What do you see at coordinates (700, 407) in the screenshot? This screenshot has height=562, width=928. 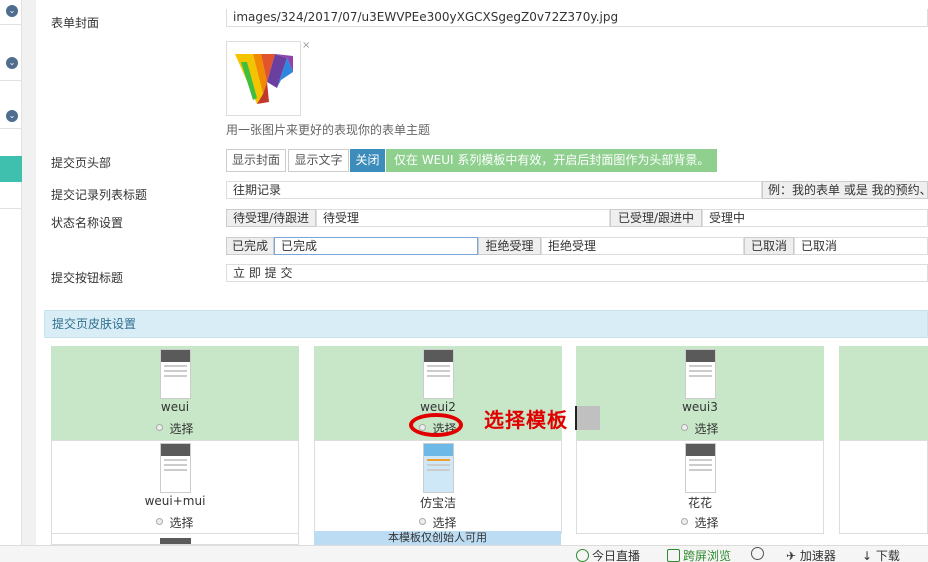 I see `template-name: weui3` at bounding box center [700, 407].